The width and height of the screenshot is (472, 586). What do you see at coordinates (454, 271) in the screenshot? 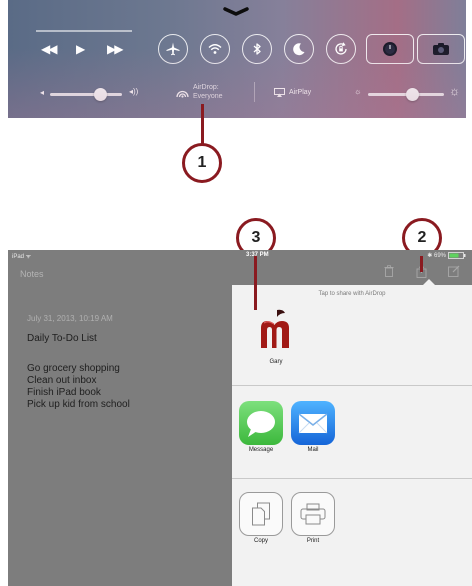
I see `compose-icon` at bounding box center [454, 271].